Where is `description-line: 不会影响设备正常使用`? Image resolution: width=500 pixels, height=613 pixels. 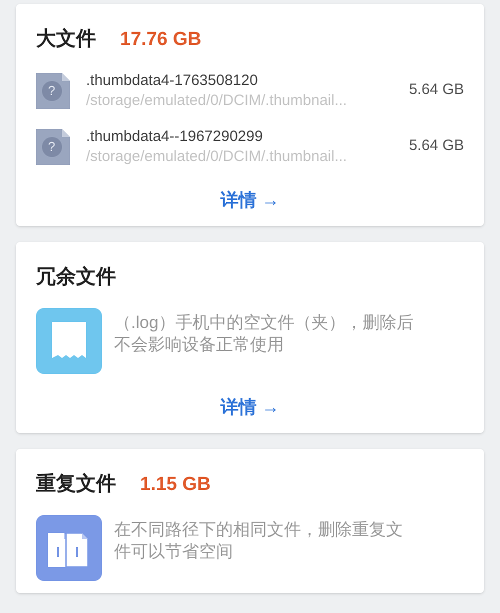 description-line: 不会影响设备正常使用 is located at coordinates (199, 345).